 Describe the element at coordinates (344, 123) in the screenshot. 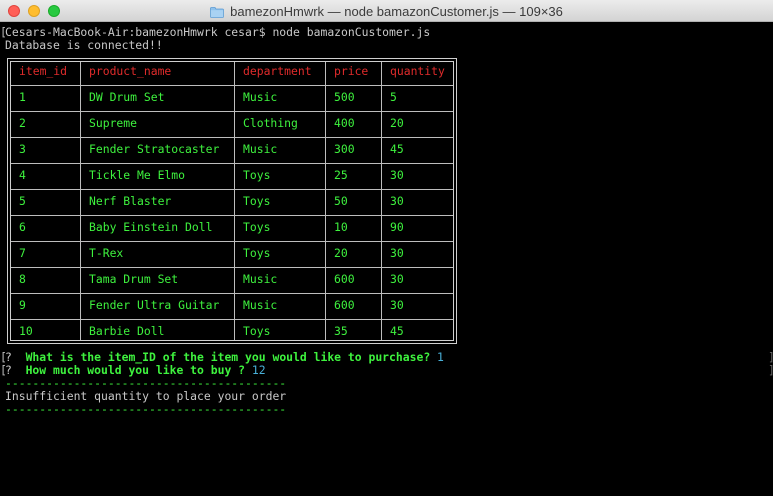

I see `cell-price: 400` at that location.